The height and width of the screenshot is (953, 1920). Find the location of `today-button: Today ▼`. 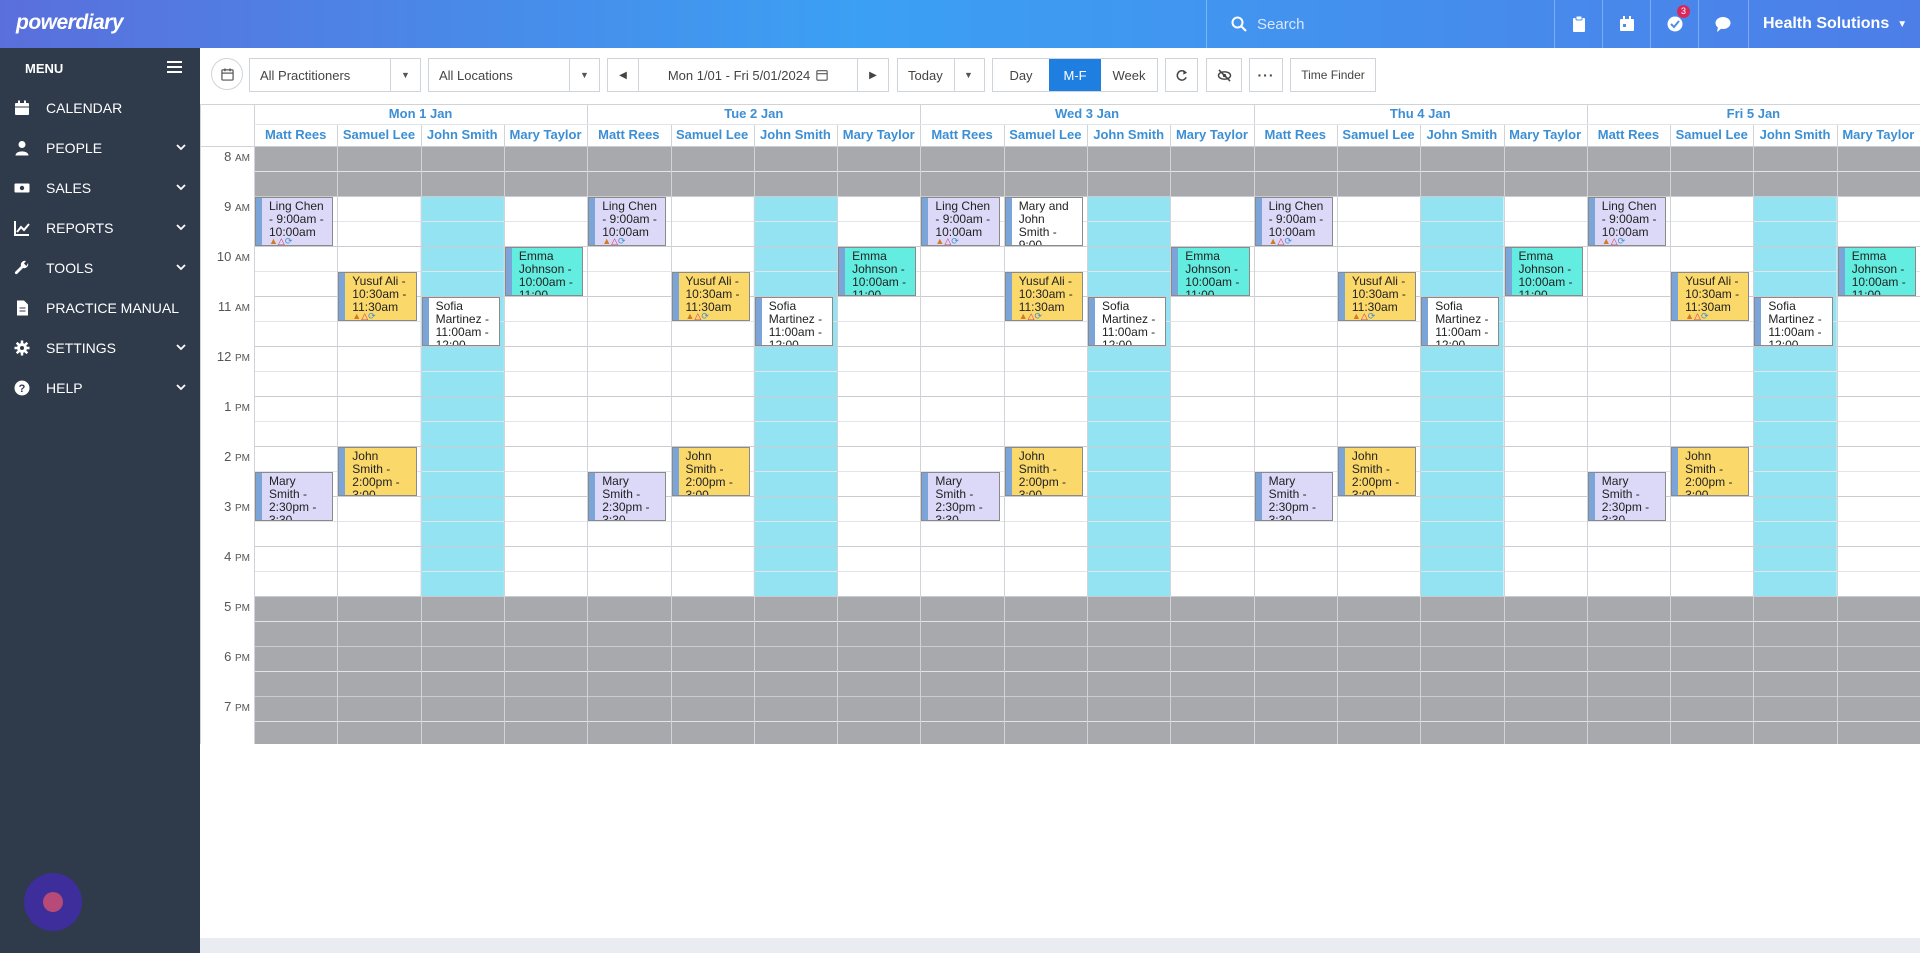

today-button: Today ▼ is located at coordinates (941, 75).